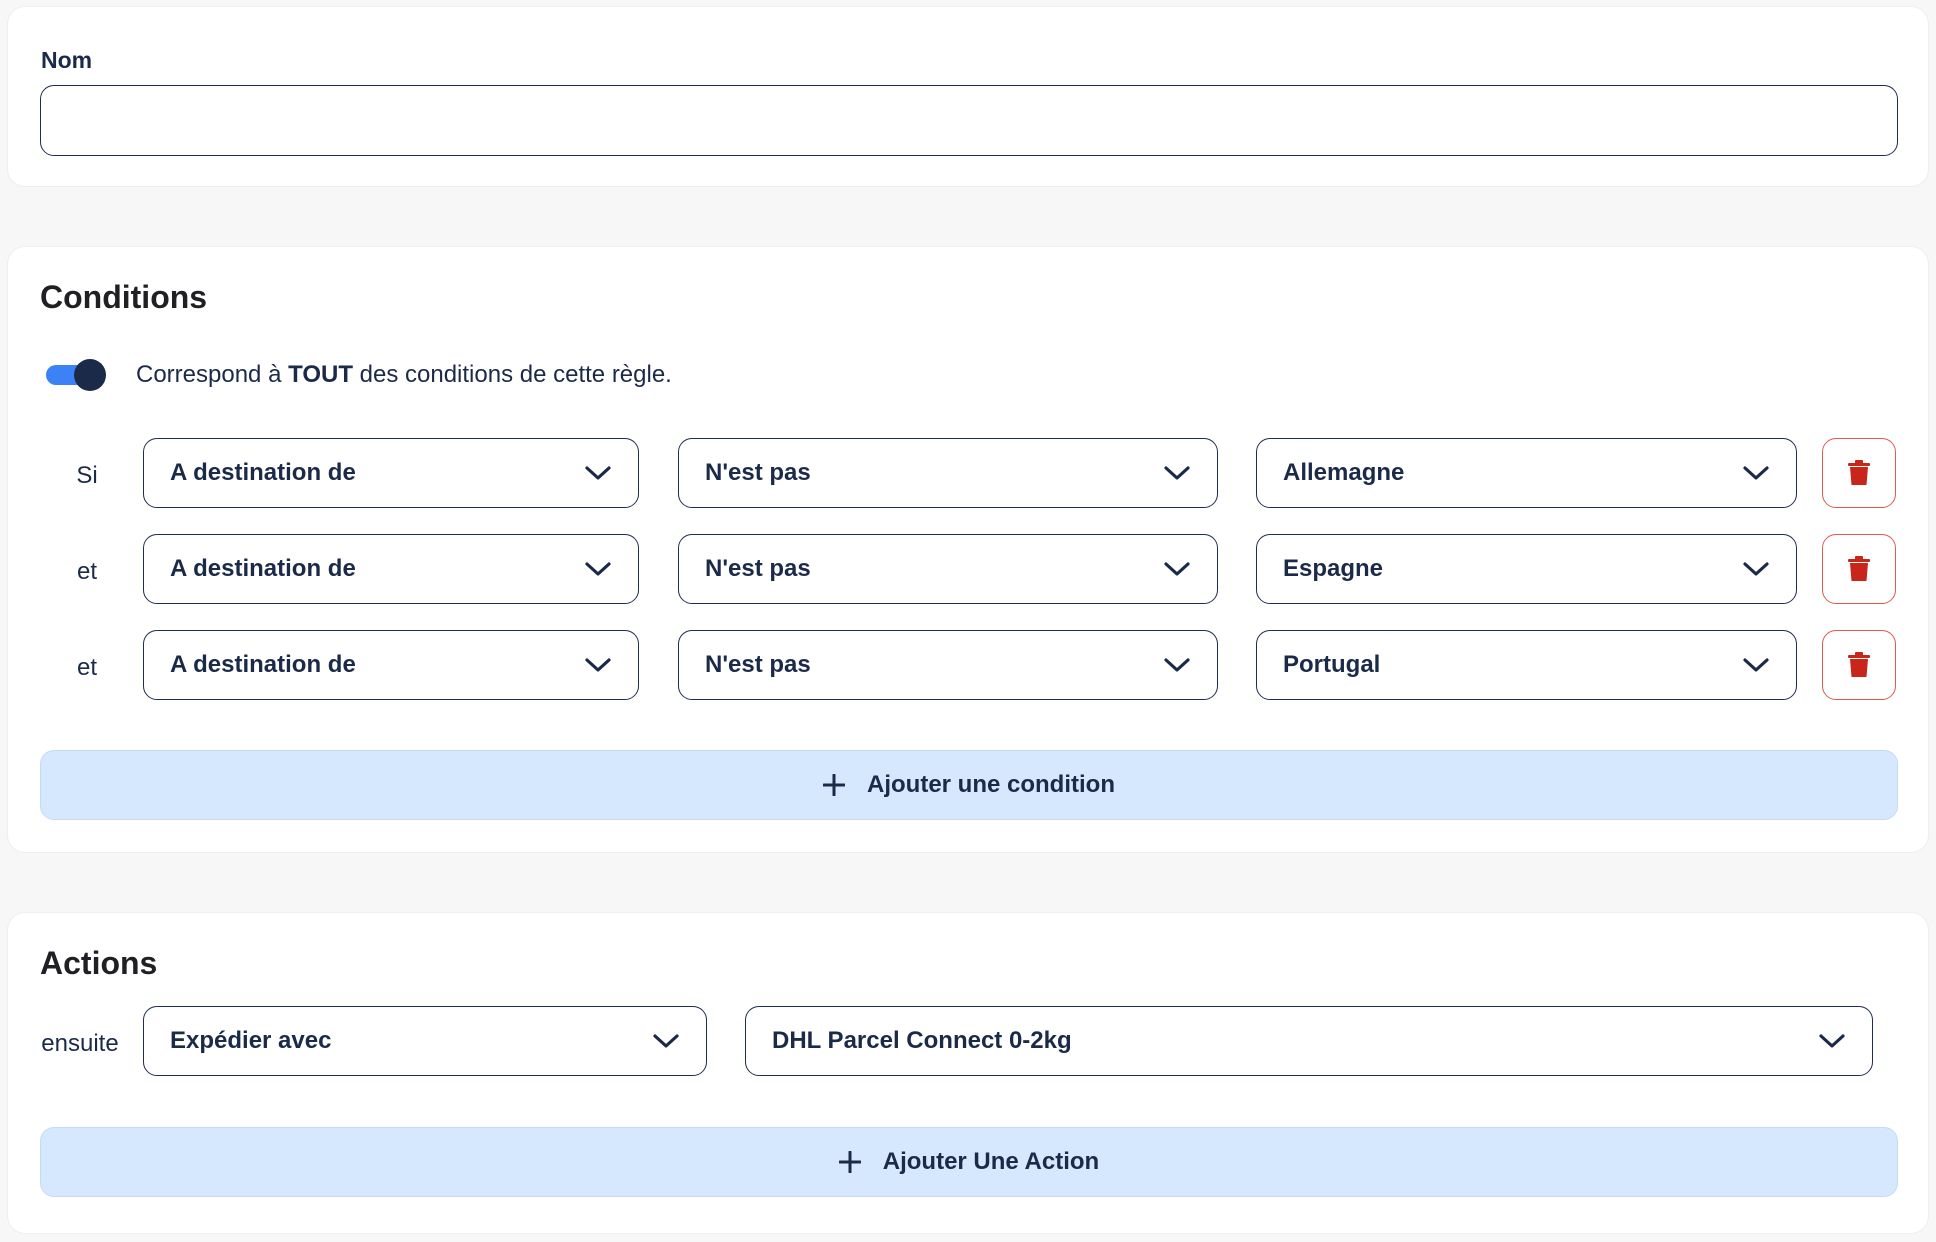  Describe the element at coordinates (1309, 1041) in the screenshot. I see `carrier-select: DHL Parcel Connect 0-2kg` at that location.